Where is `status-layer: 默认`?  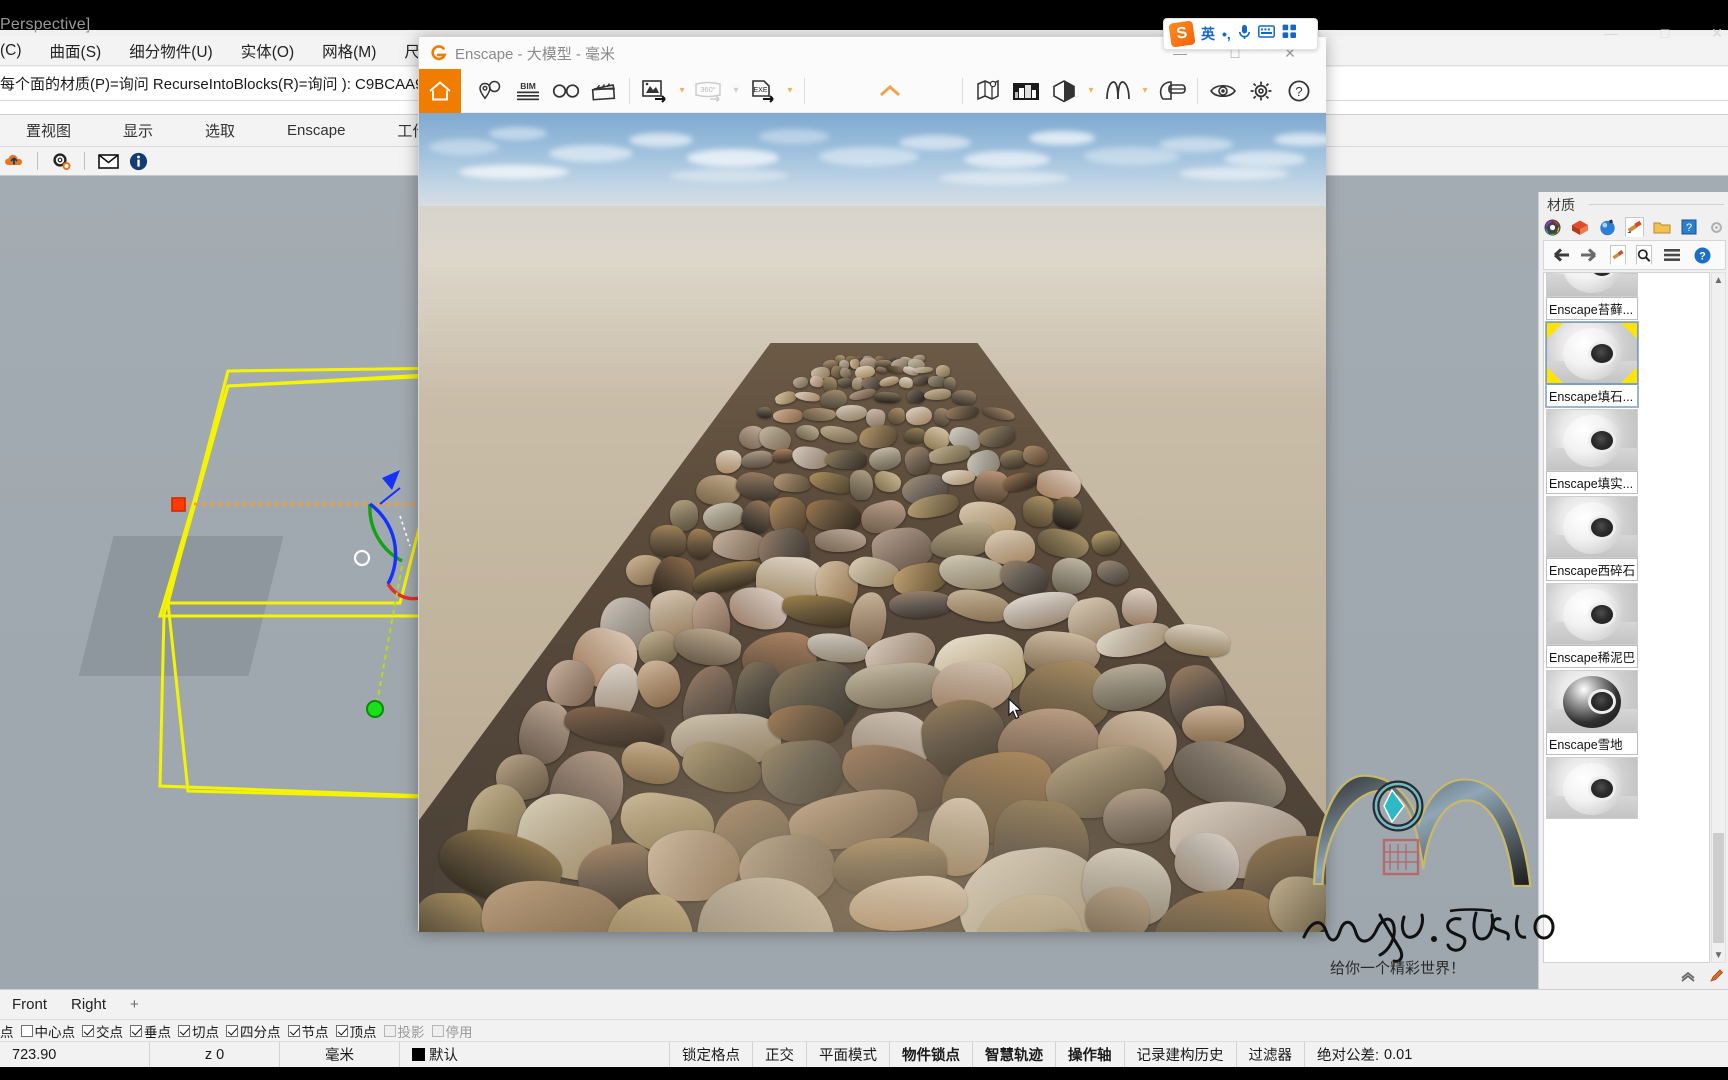 status-layer: 默认 is located at coordinates (535, 1054).